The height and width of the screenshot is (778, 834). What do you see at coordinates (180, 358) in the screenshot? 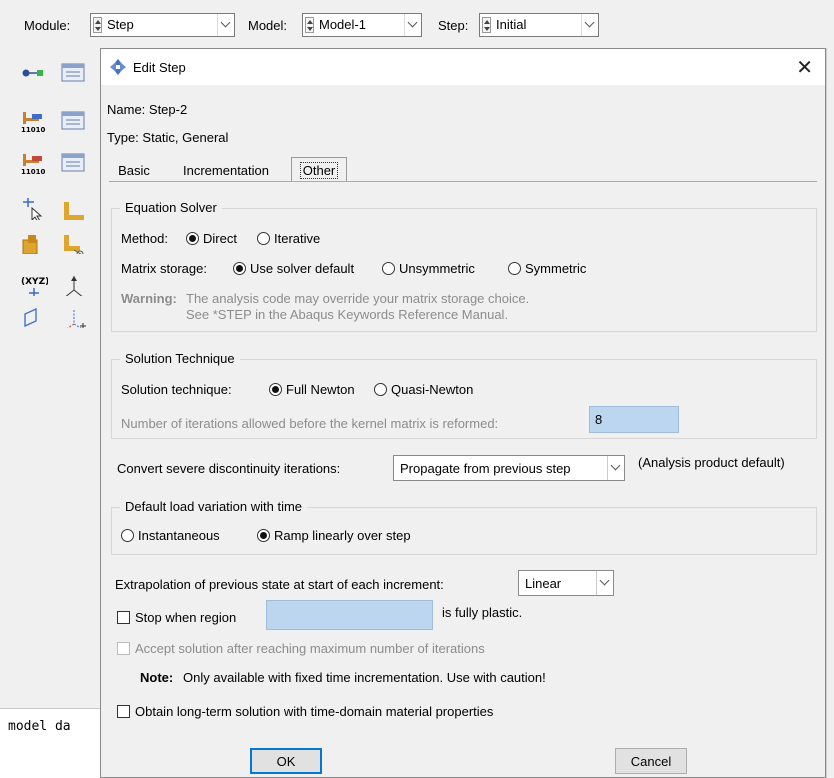
I see `solution-technique-legend: Solution Technique` at bounding box center [180, 358].